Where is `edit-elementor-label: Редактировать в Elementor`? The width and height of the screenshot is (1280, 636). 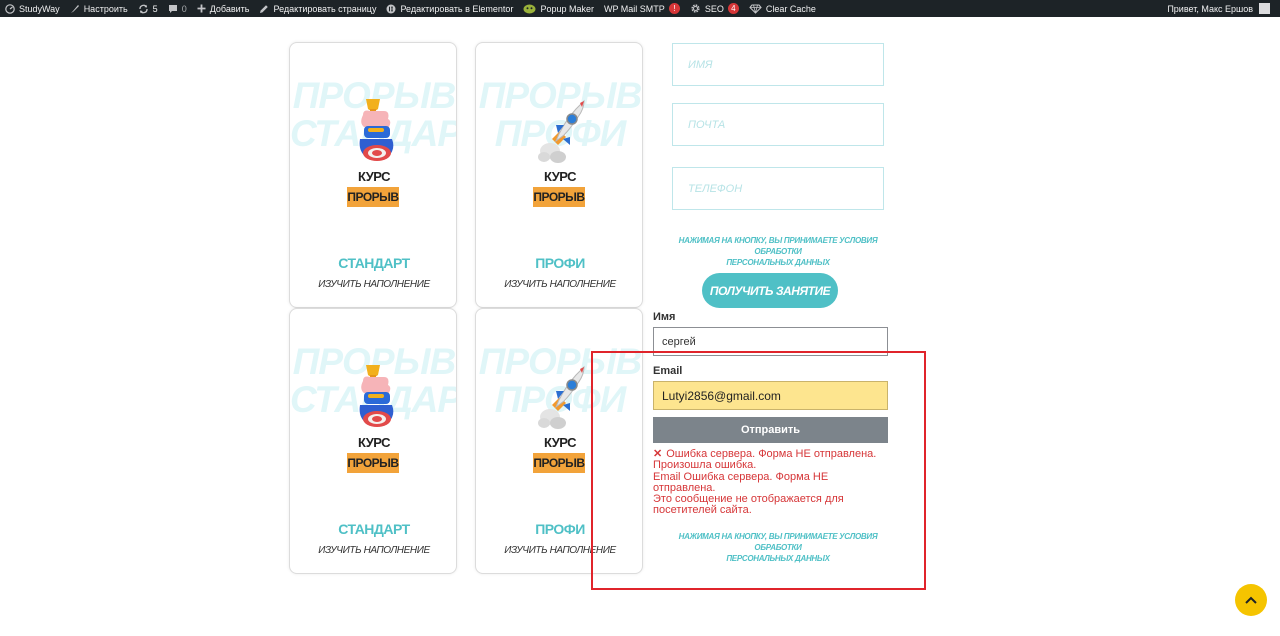 edit-elementor-label: Редактировать в Elementor is located at coordinates (457, 8).